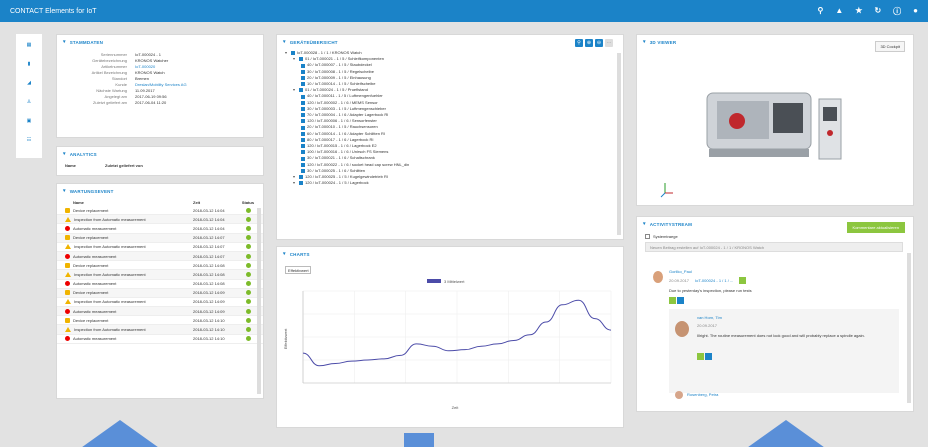  Describe the element at coordinates (858, 11) in the screenshot. I see `favorites-icon: ★` at that location.